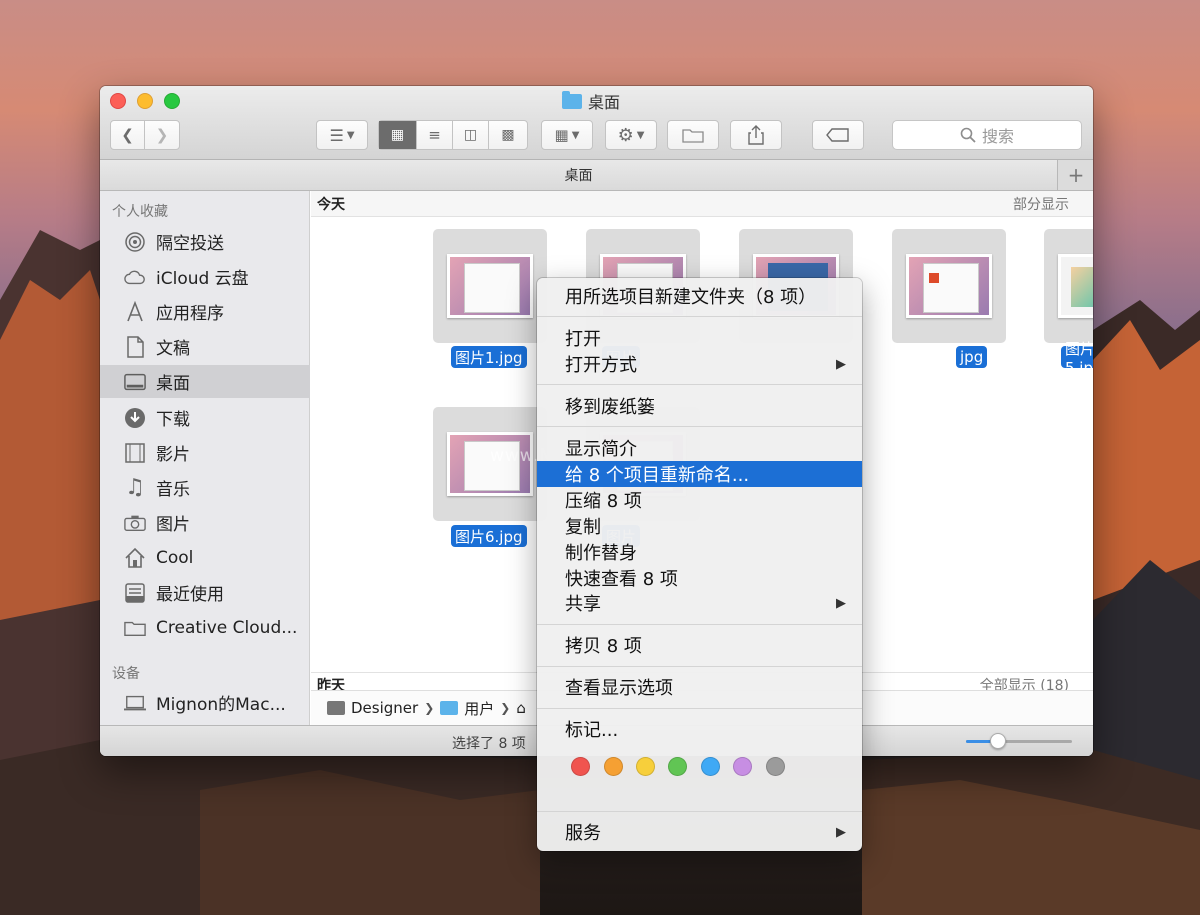 The height and width of the screenshot is (915, 1200). I want to click on tag-button, so click(838, 135).